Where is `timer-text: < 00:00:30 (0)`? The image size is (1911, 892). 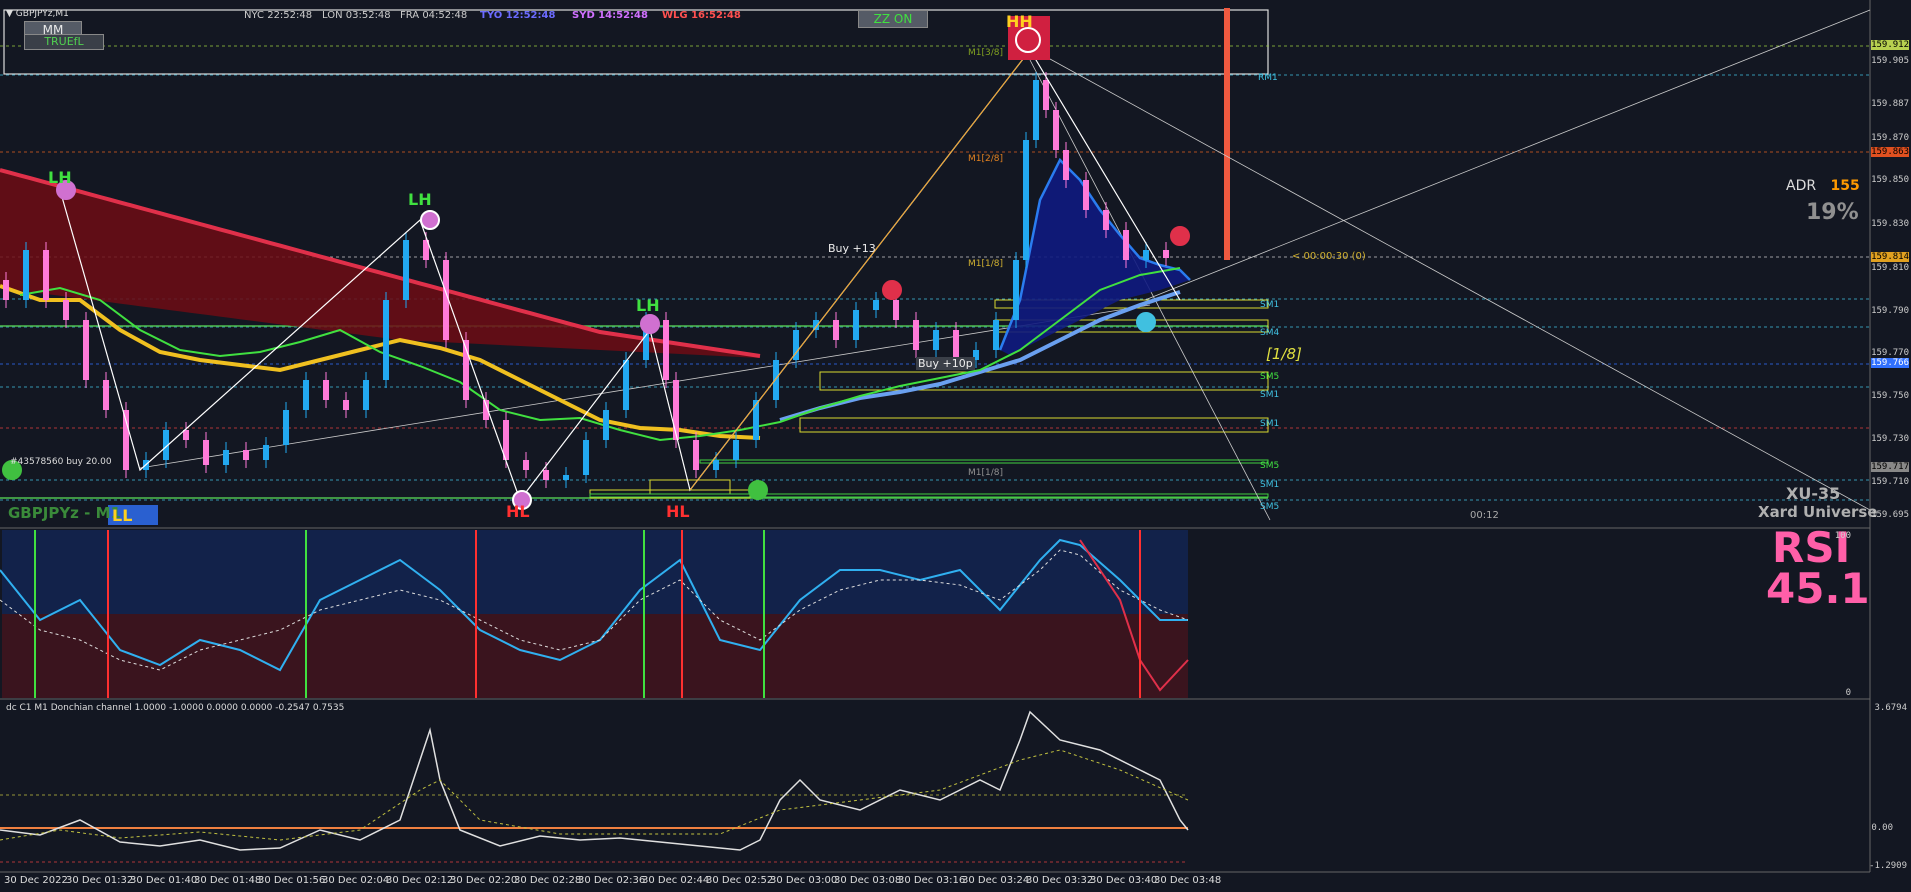 timer-text: < 00:00:30 (0) is located at coordinates (1329, 256).